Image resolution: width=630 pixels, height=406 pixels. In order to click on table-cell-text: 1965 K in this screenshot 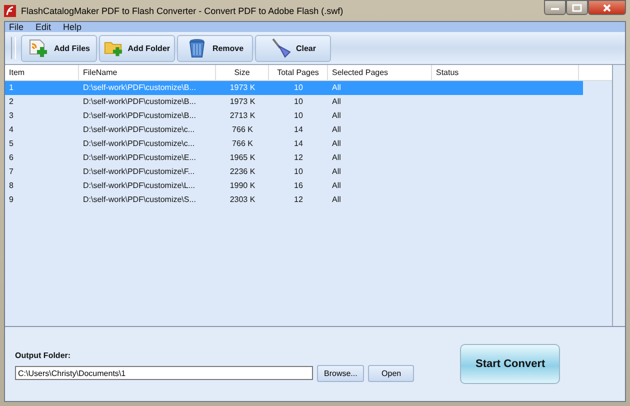, I will do `click(242, 158)`.